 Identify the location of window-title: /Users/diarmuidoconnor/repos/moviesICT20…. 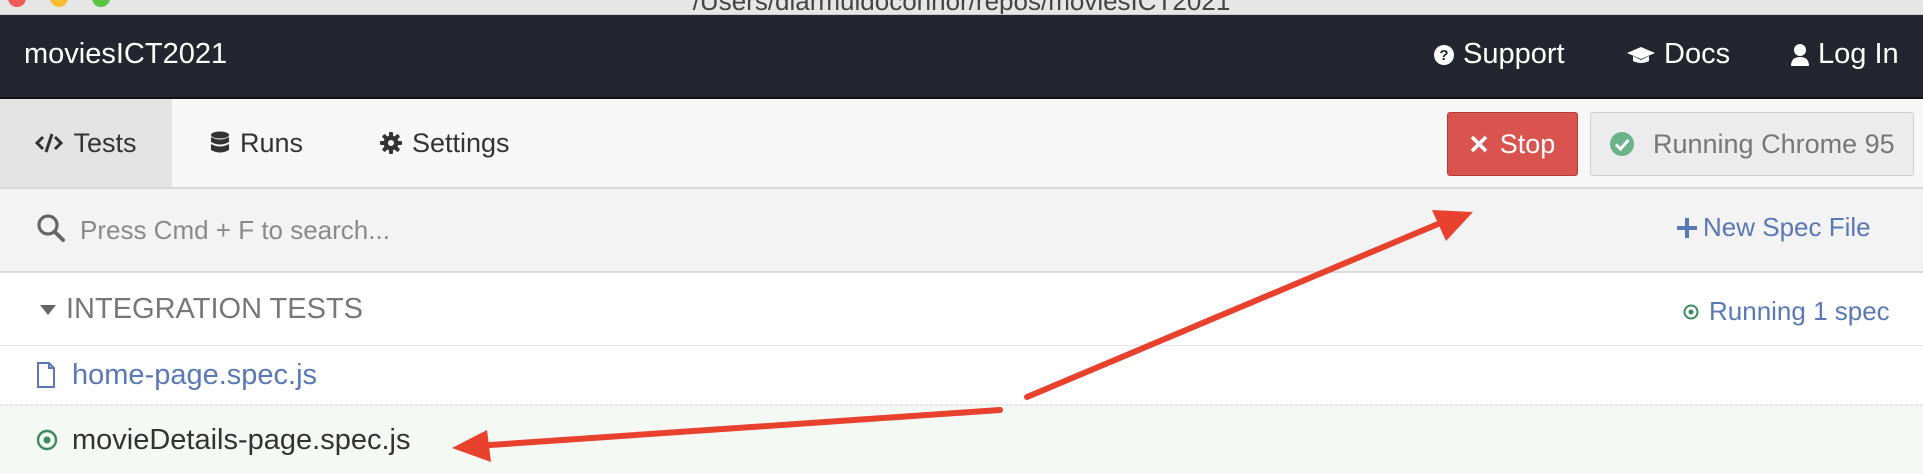
(961, 7).